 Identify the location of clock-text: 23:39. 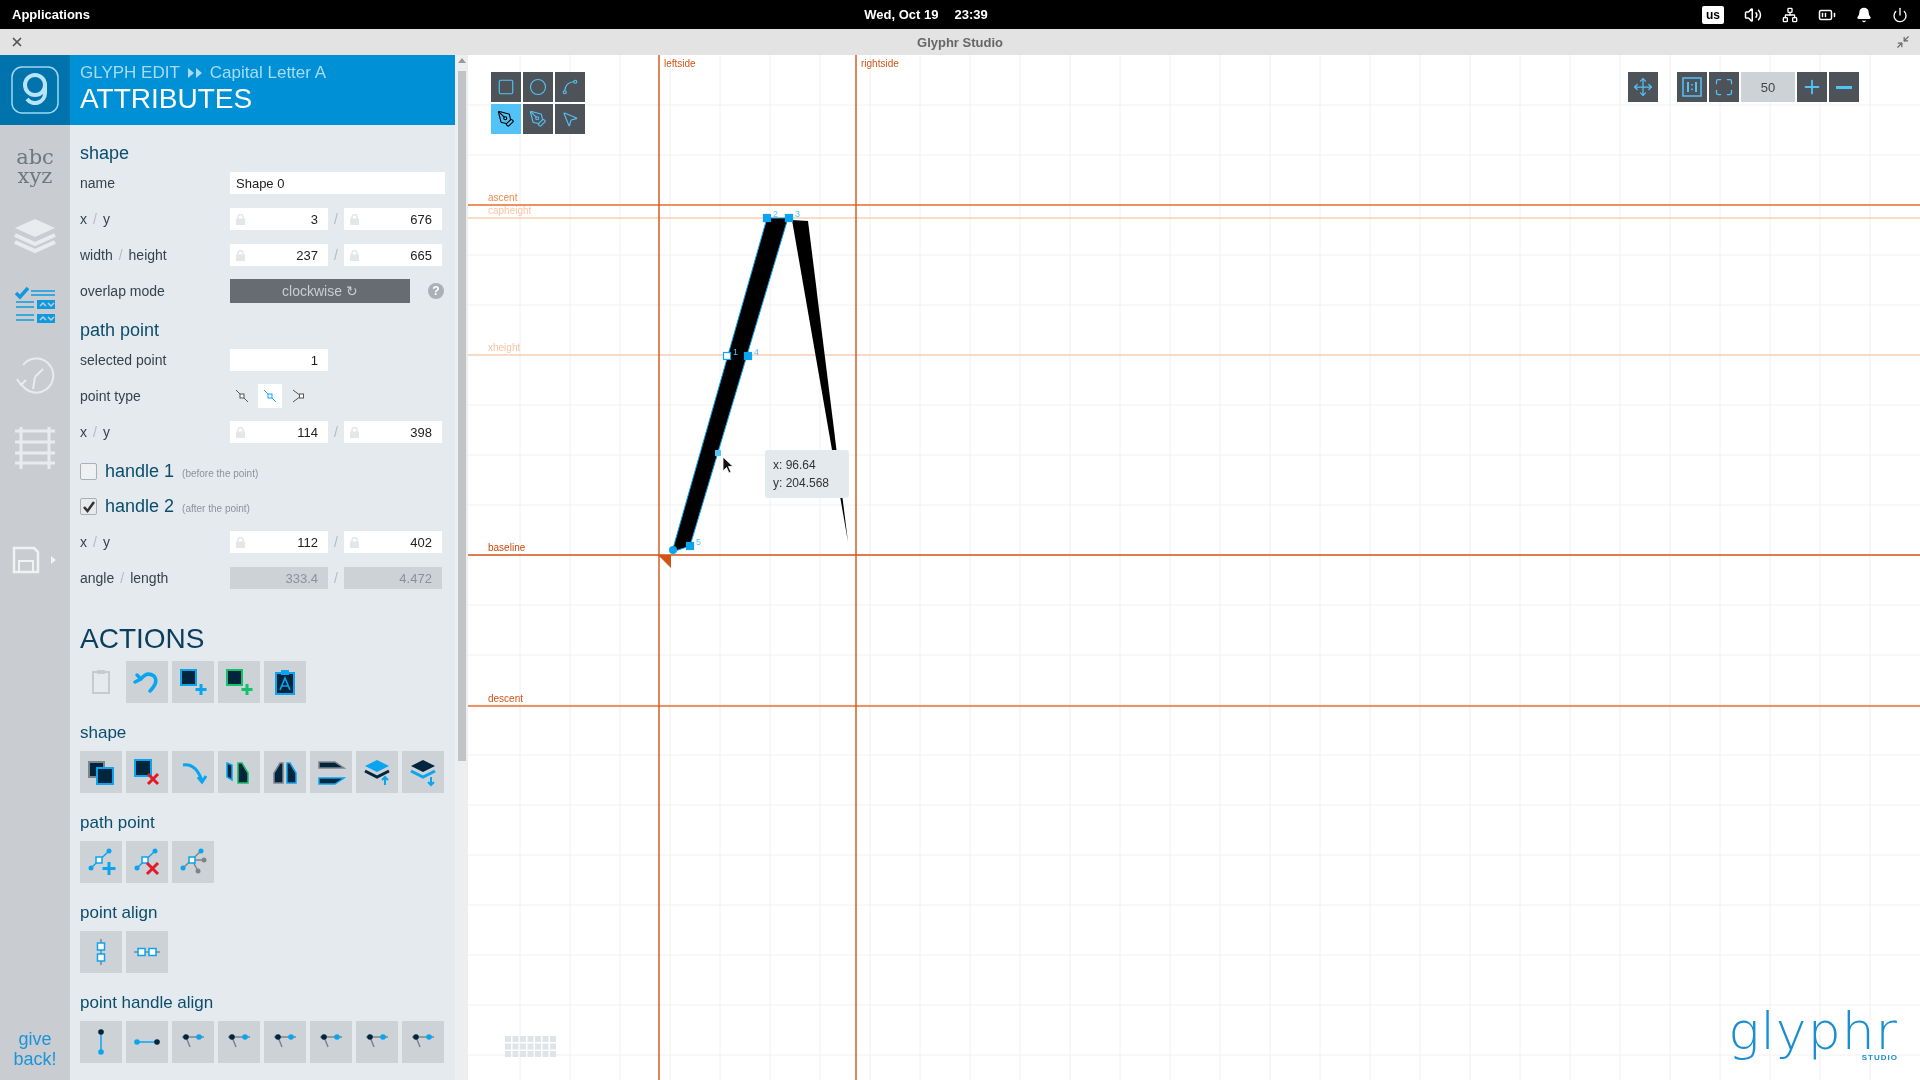
(971, 14).